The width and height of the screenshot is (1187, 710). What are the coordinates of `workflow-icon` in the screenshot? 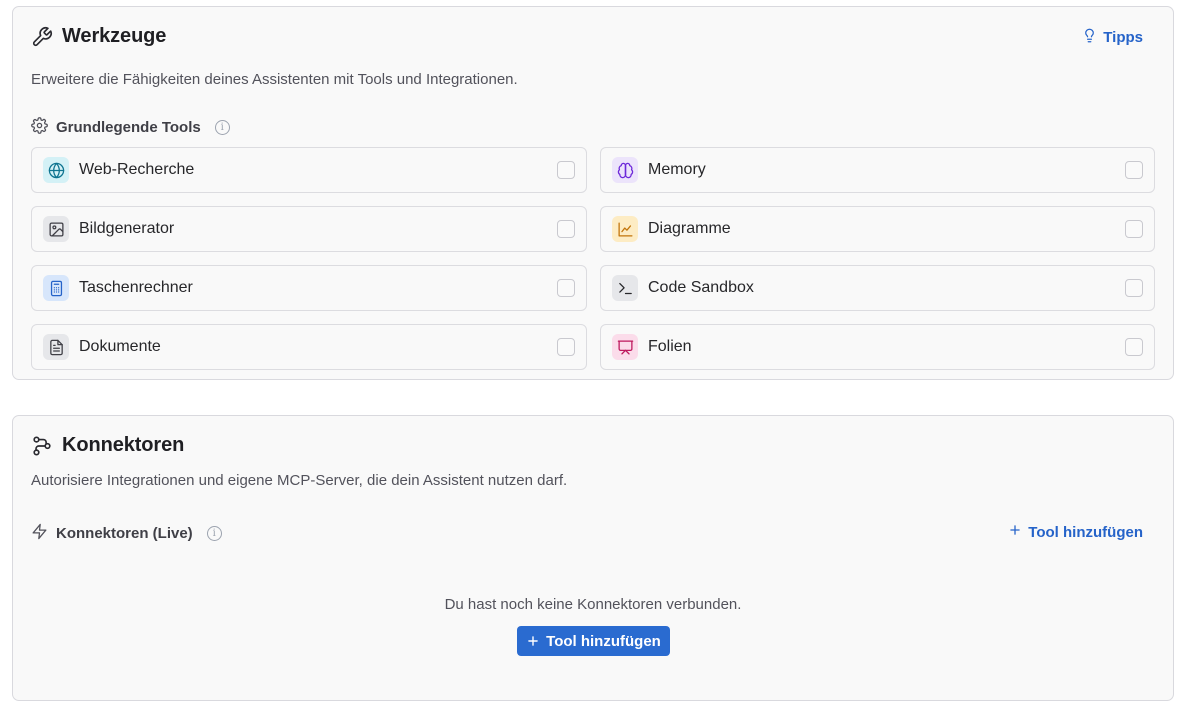 It's located at (42, 446).